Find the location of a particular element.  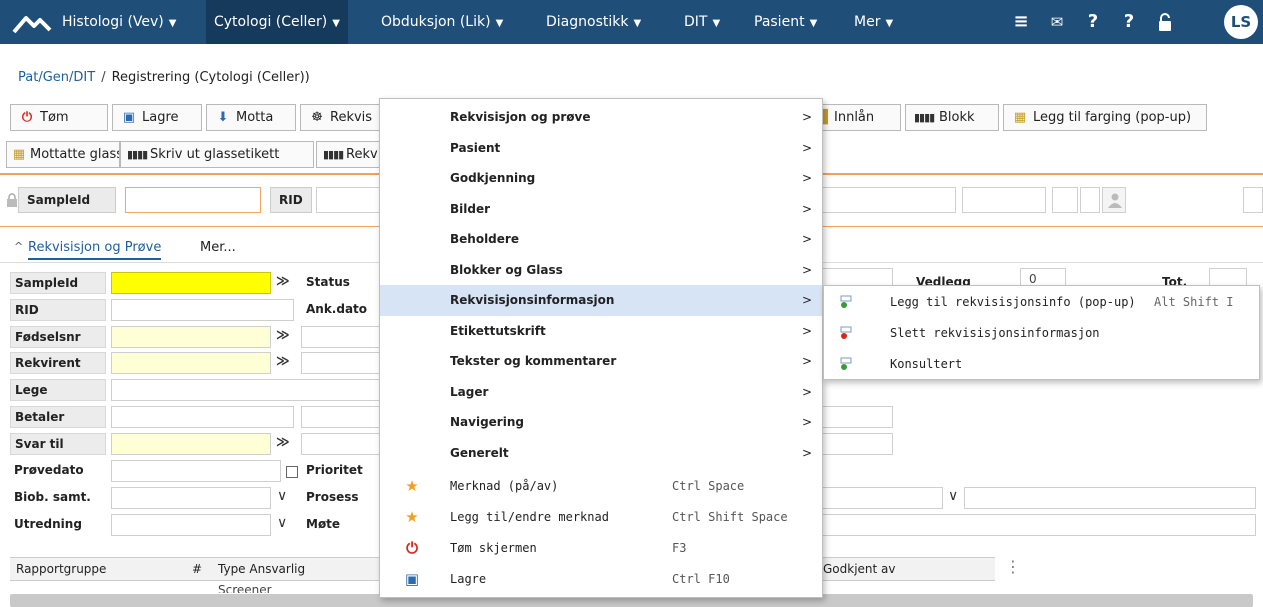

column-header-rapportgruppe: Rapportgruppe is located at coordinates (98, 569).